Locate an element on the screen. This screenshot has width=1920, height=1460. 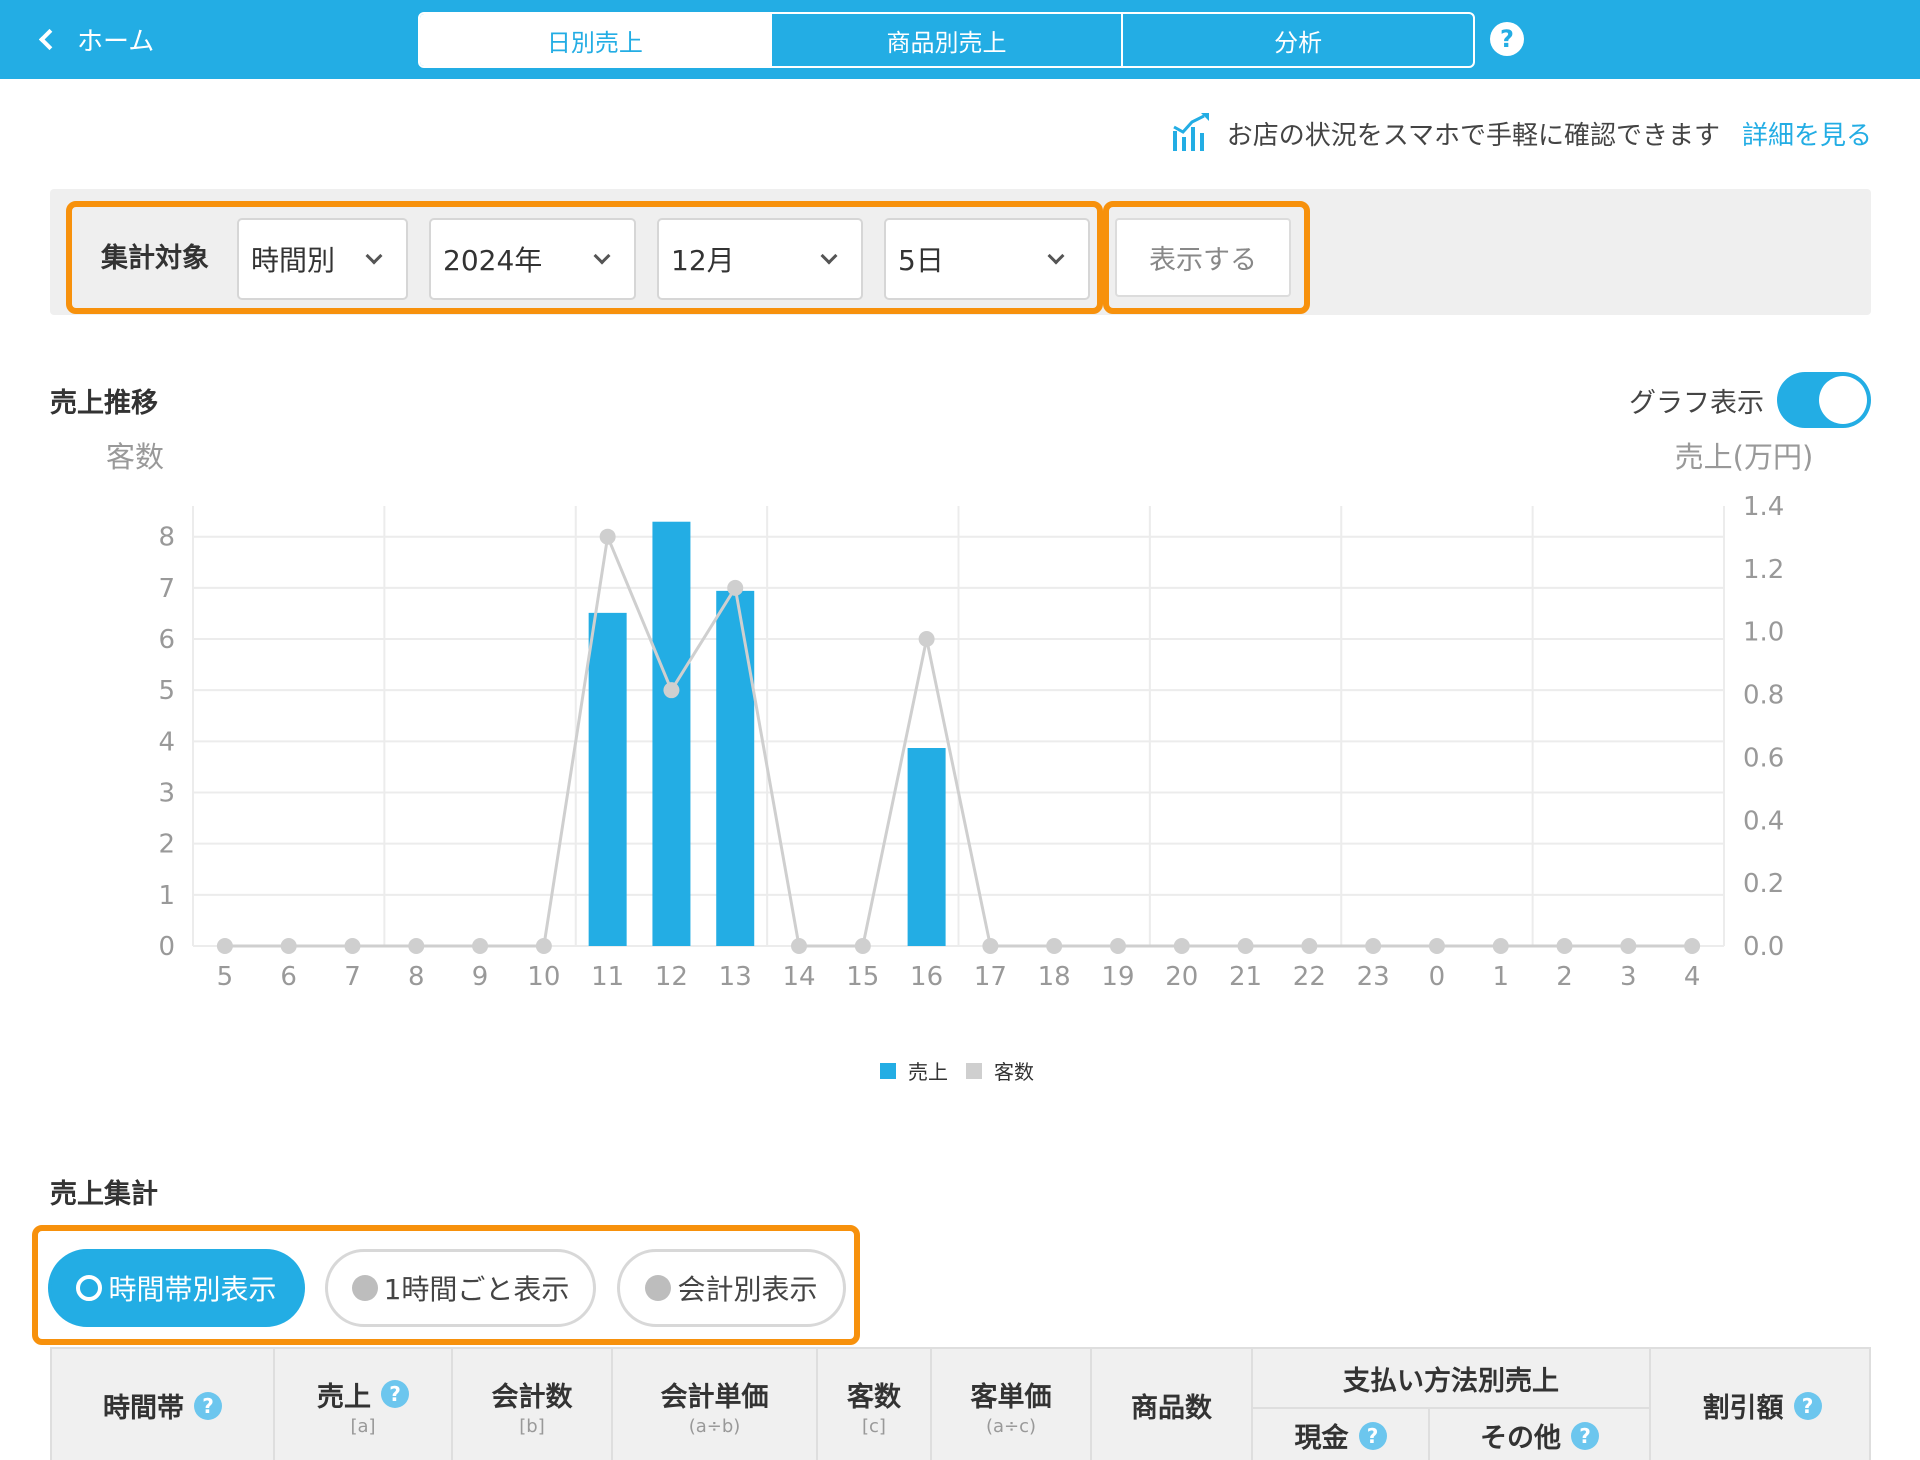
legend-swatch-sales is located at coordinates (888, 1070).